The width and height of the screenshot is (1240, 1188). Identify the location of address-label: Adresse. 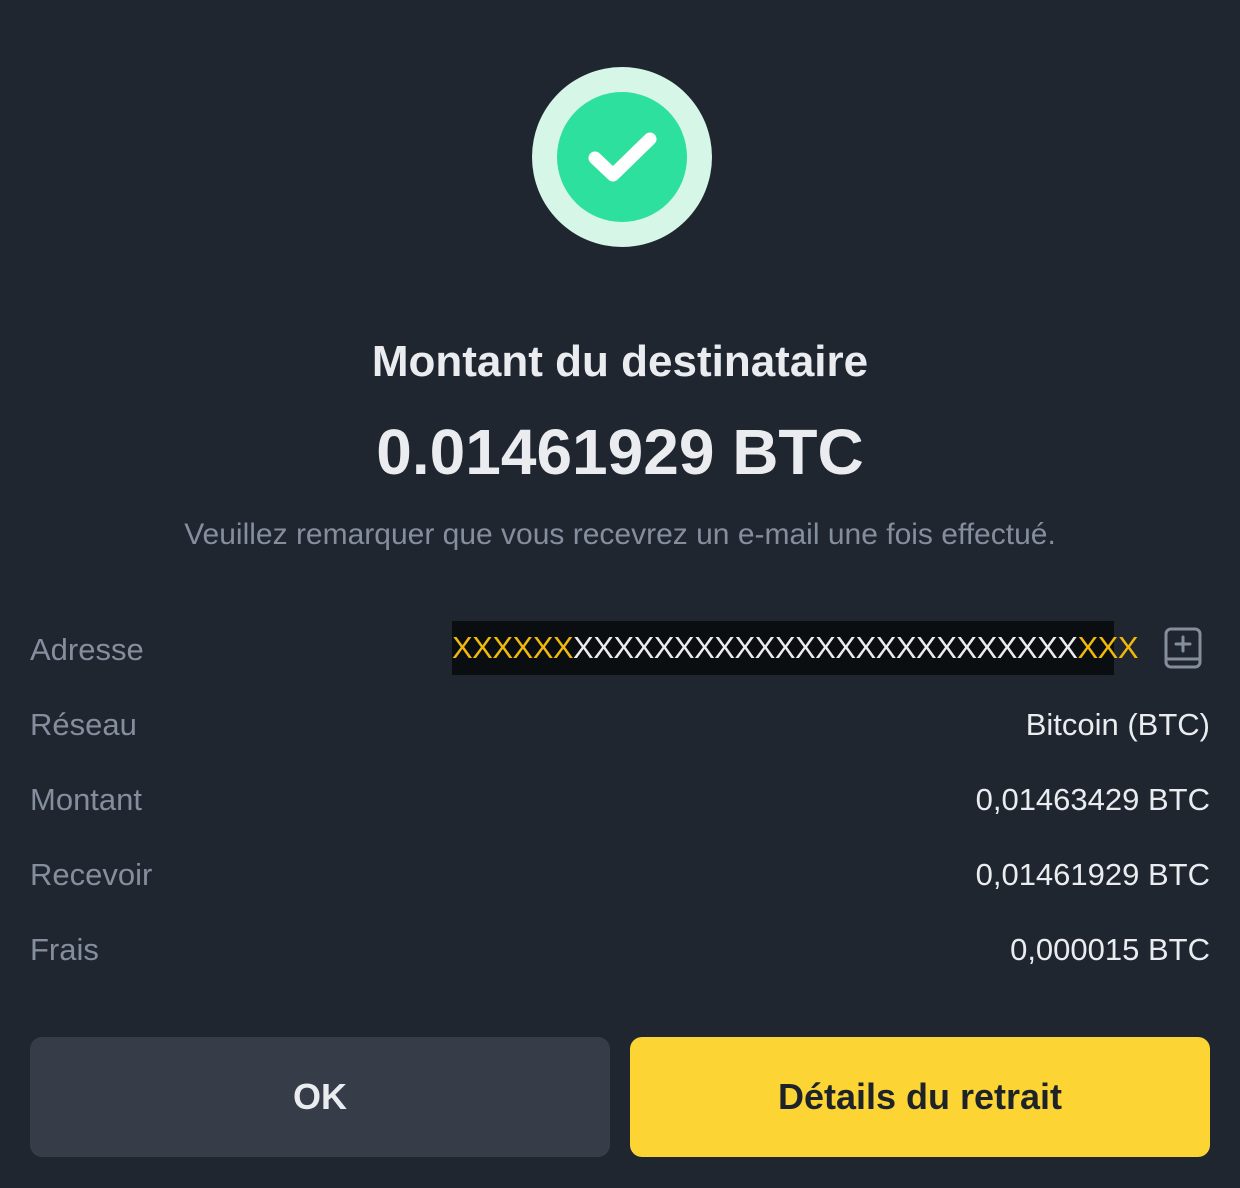
(87, 649).